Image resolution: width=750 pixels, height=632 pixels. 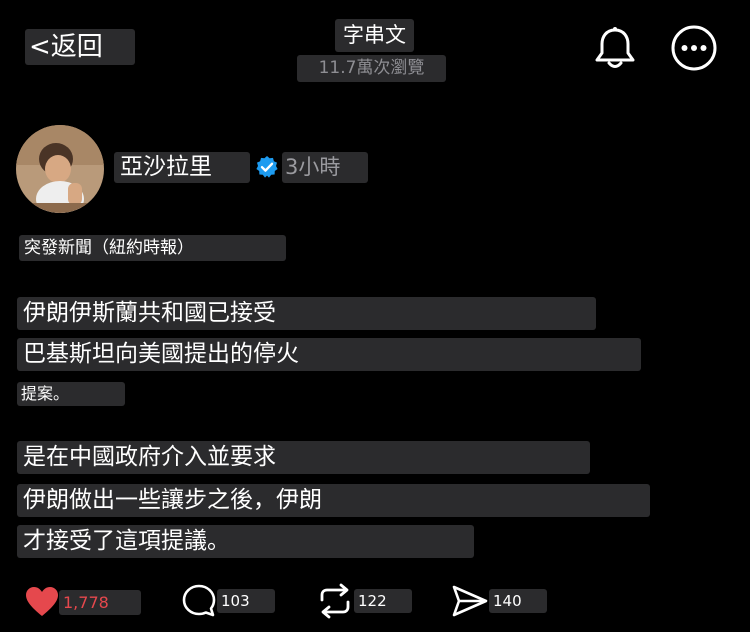 I want to click on post-tag: 突發新聞（紐約時報）, so click(x=152, y=248).